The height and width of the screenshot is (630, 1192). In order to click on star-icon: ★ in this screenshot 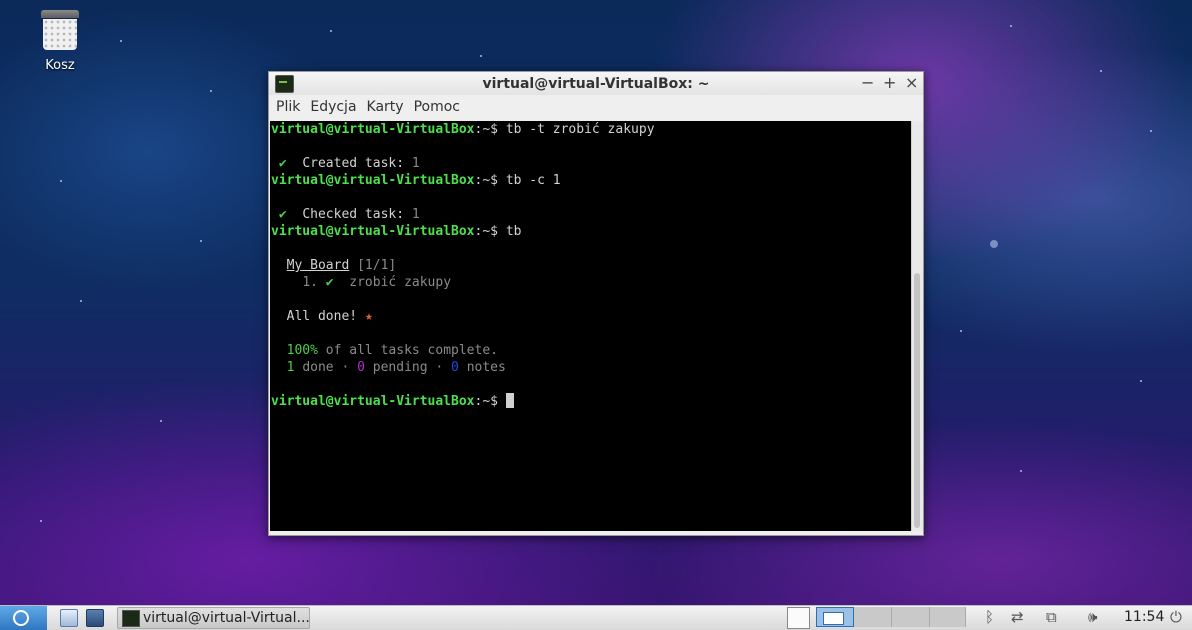, I will do `click(368, 316)`.